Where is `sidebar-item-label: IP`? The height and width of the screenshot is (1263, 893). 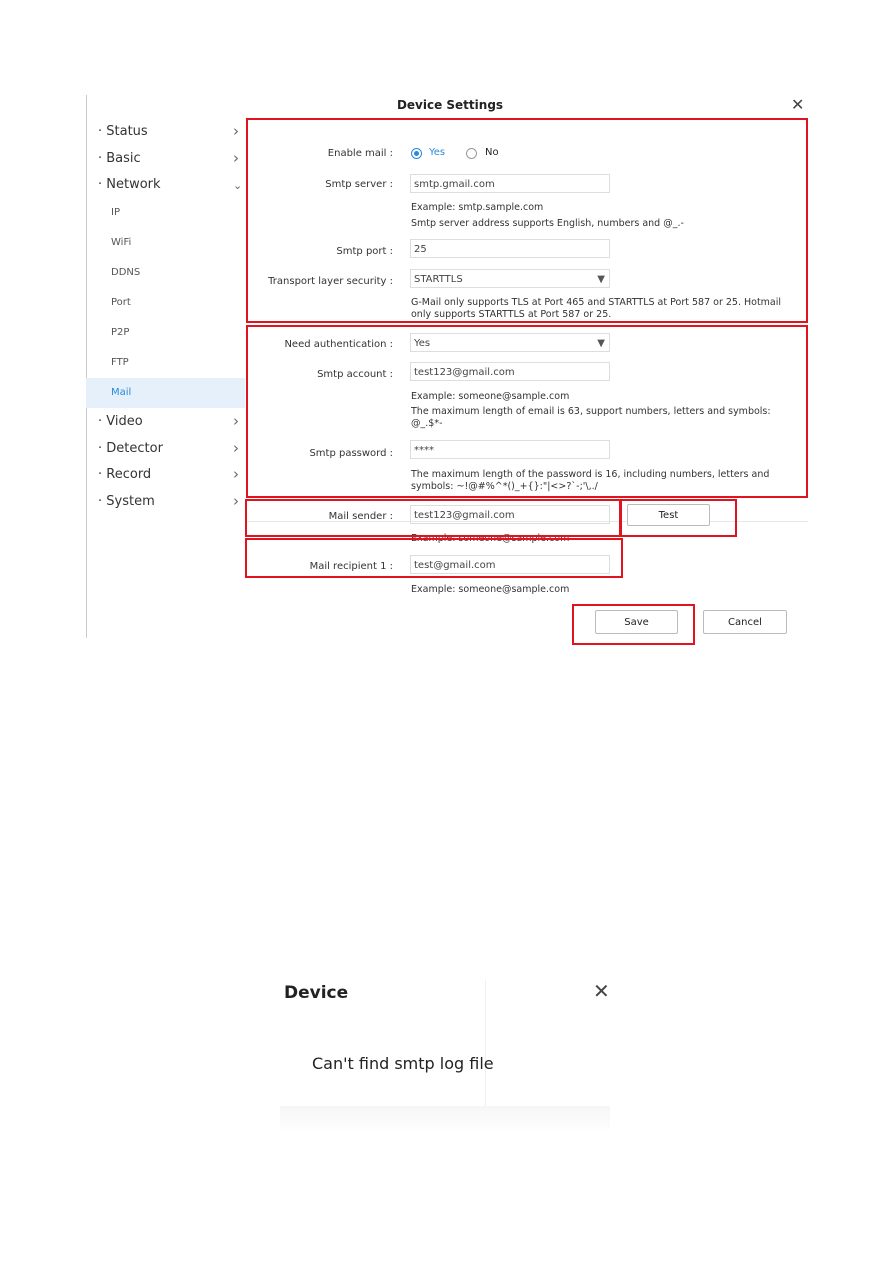
sidebar-item-label: IP is located at coordinates (115, 212).